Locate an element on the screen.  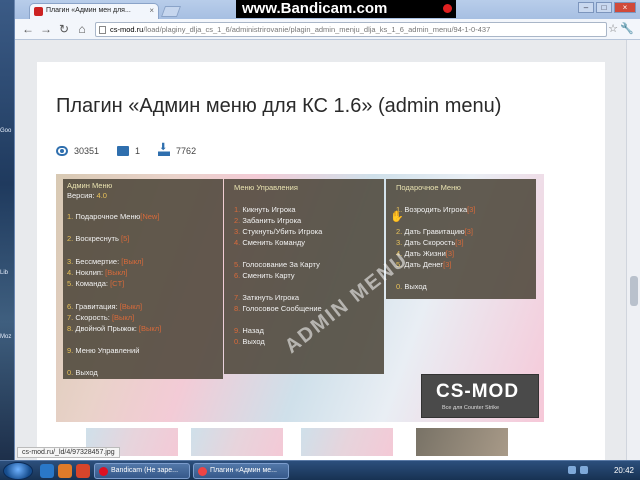
views-count: 30351 is located at coordinates (87, 151).